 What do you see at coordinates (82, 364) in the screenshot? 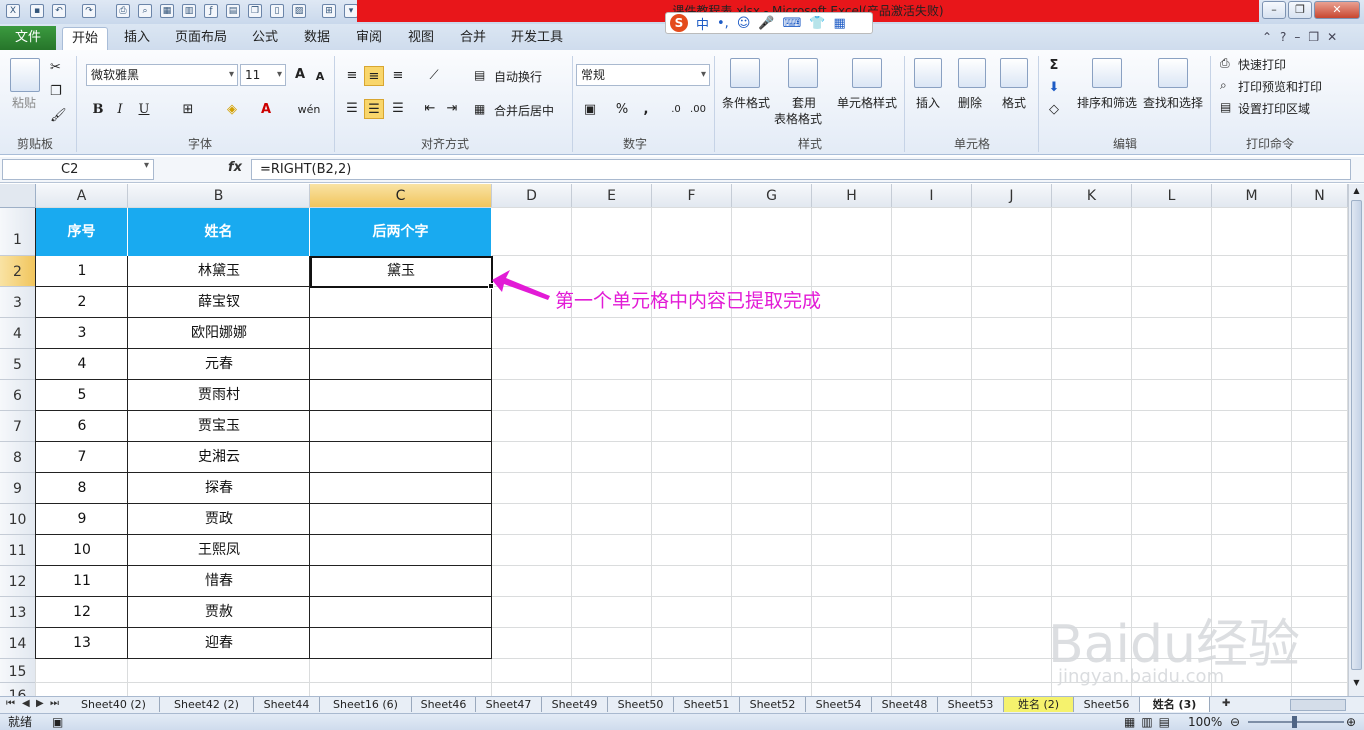
I see `cell-a5: 4` at bounding box center [82, 364].